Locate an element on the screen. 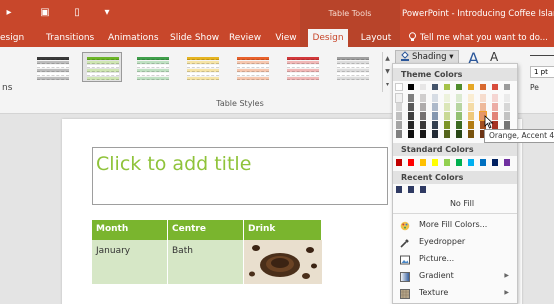  pen-color-label: Pe is located at coordinates (534, 87).